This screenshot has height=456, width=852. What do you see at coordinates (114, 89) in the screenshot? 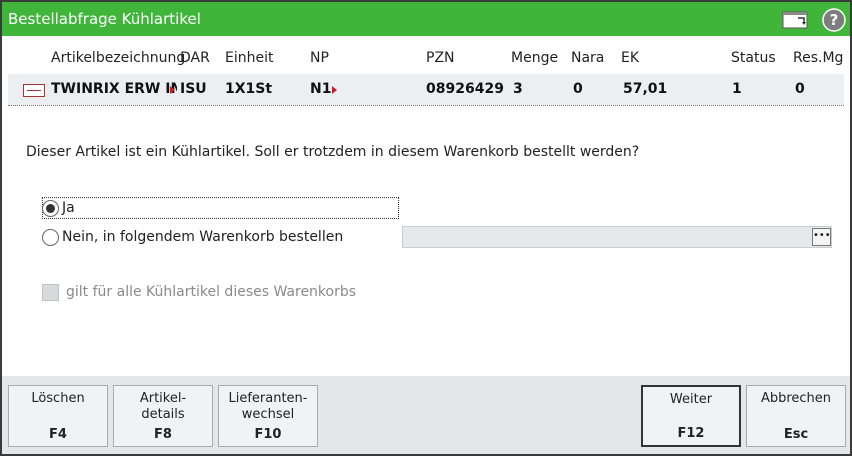
I see `cell-name: TWINRIX ERW IM` at bounding box center [114, 89].